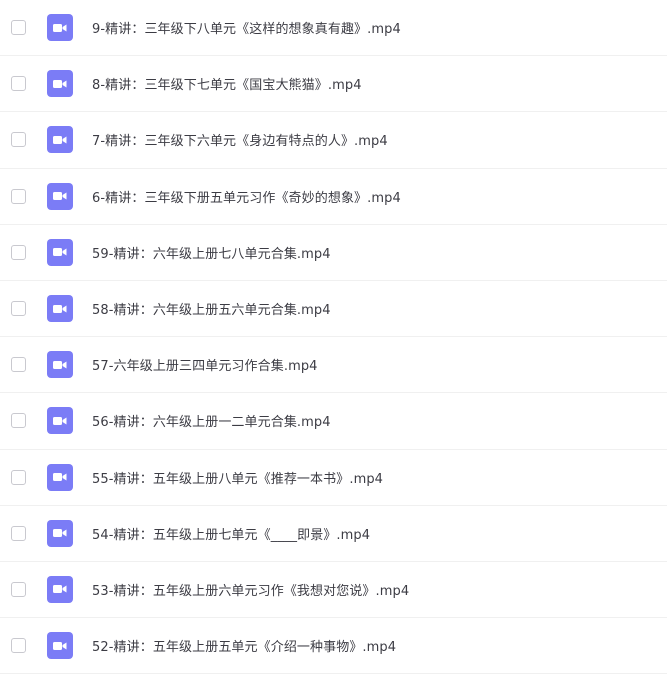 This screenshot has width=667, height=678. I want to click on file-row: 56-精讲：六年级上册一二单元合集.mp4, so click(333, 421).